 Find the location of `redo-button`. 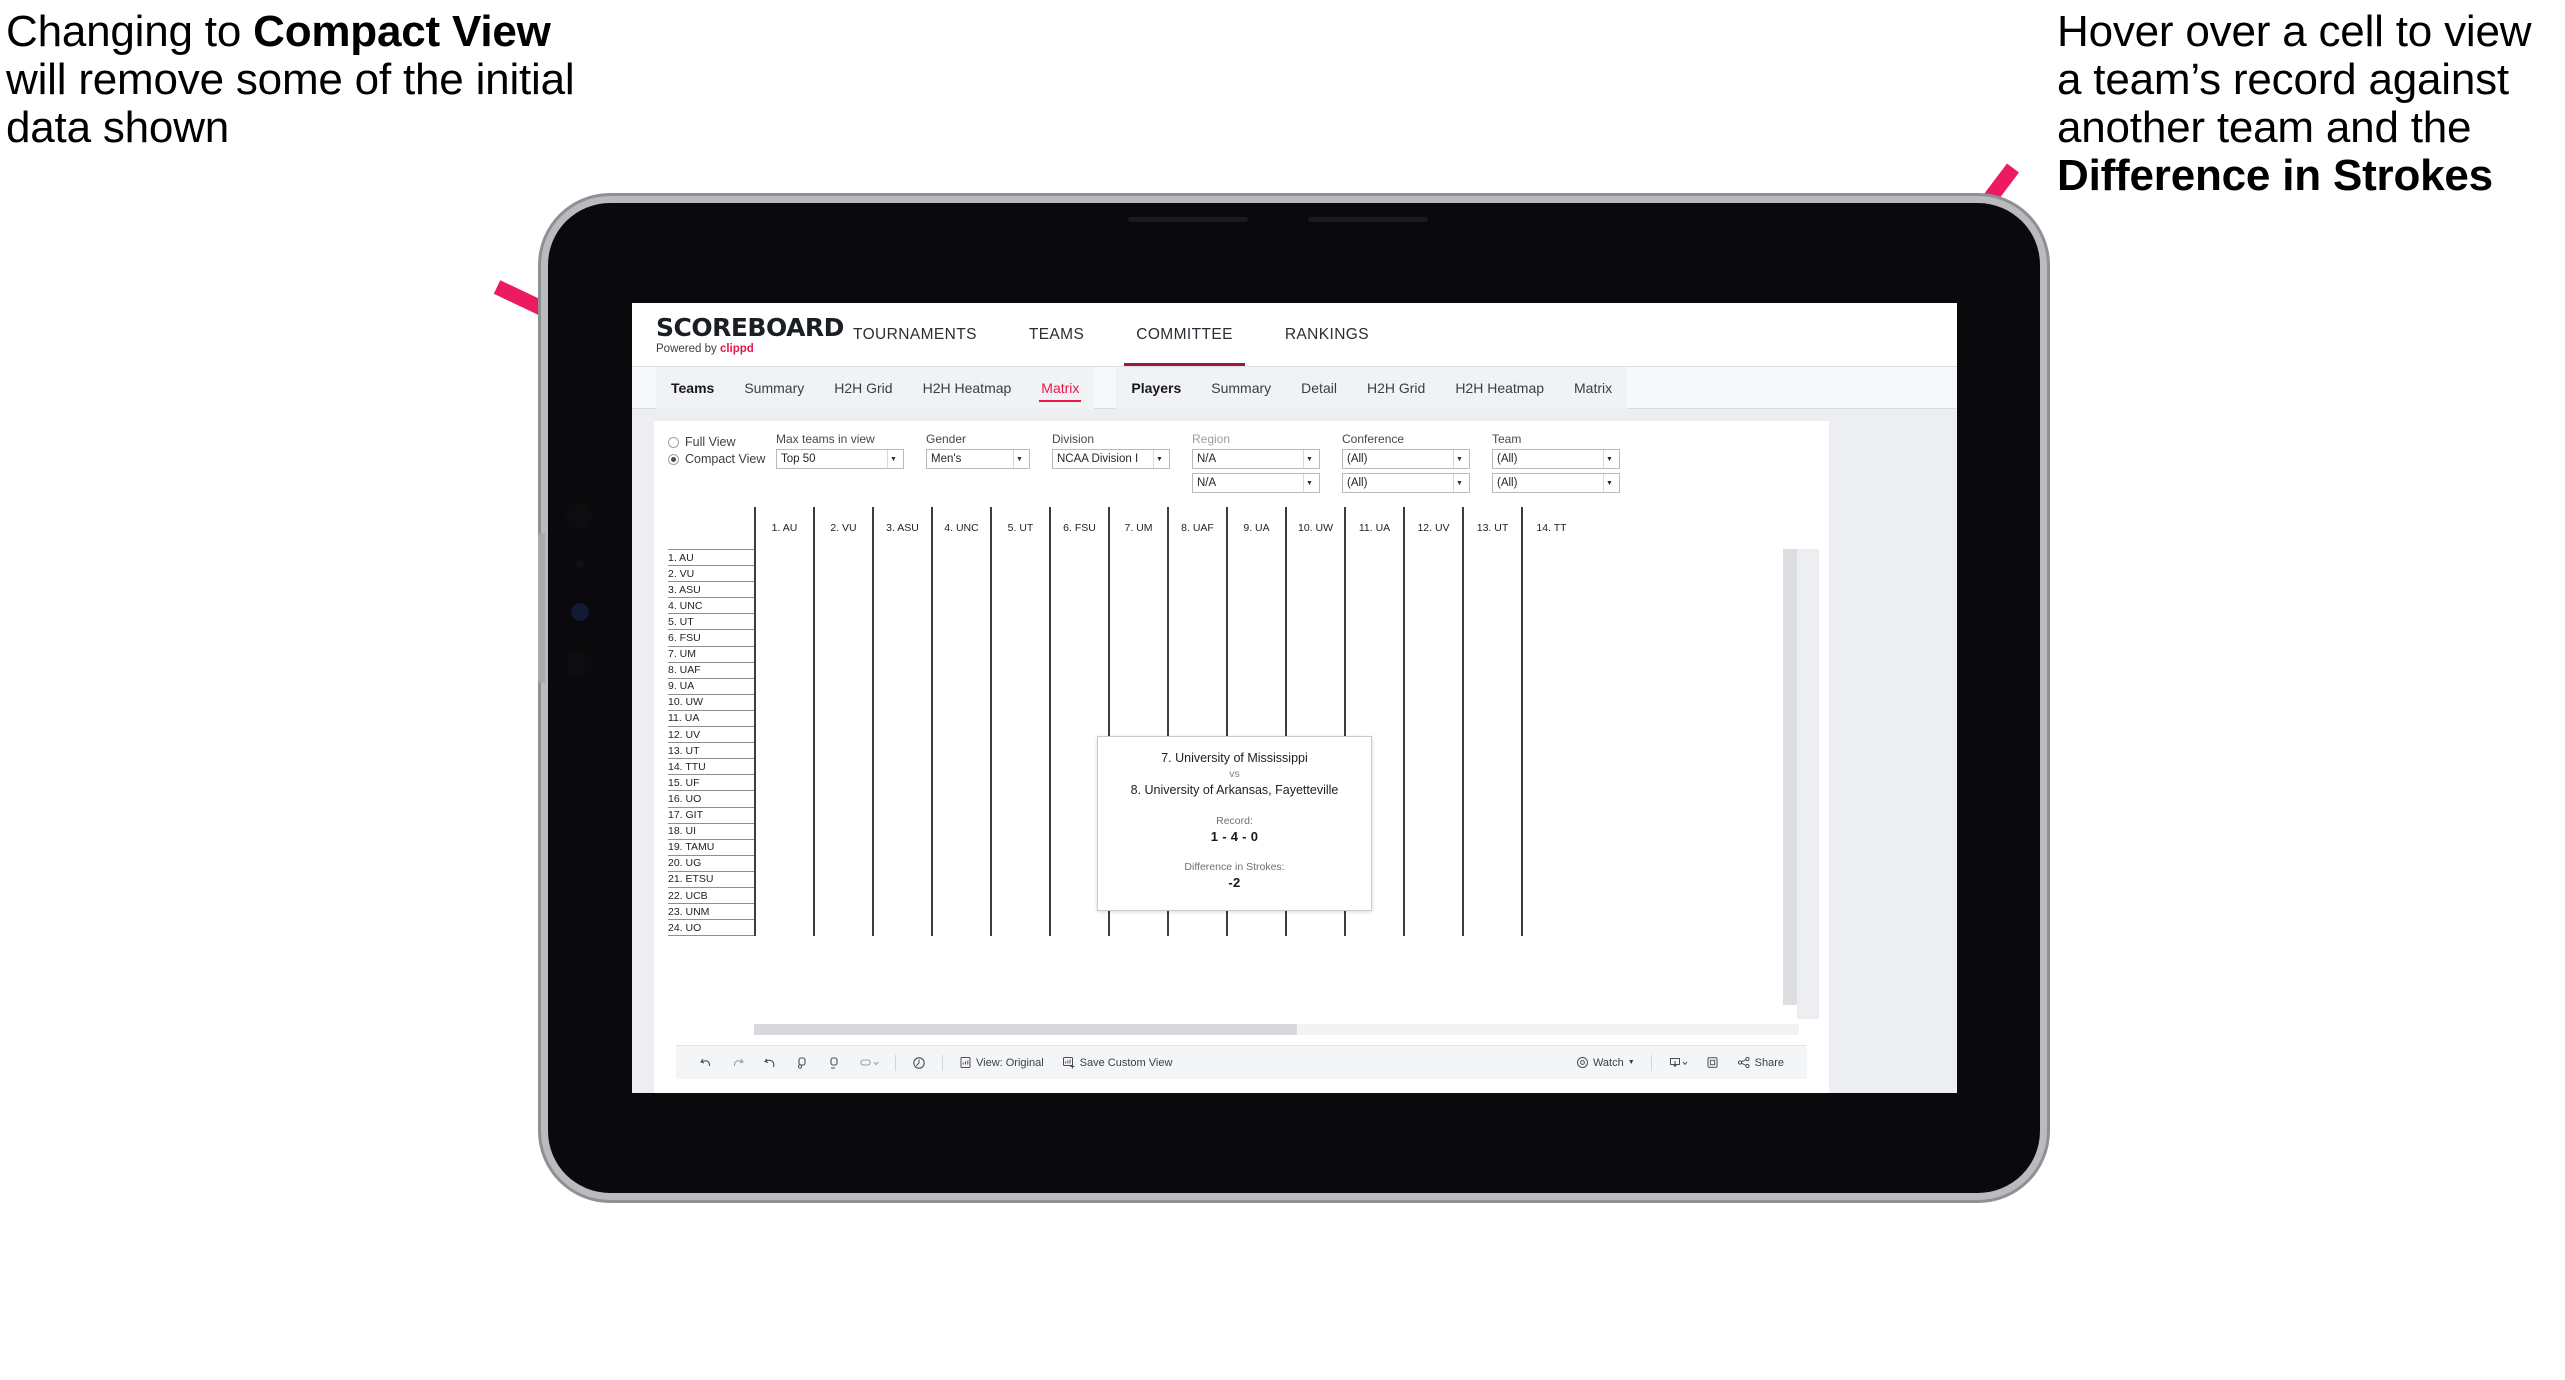

redo-button is located at coordinates (738, 1063).